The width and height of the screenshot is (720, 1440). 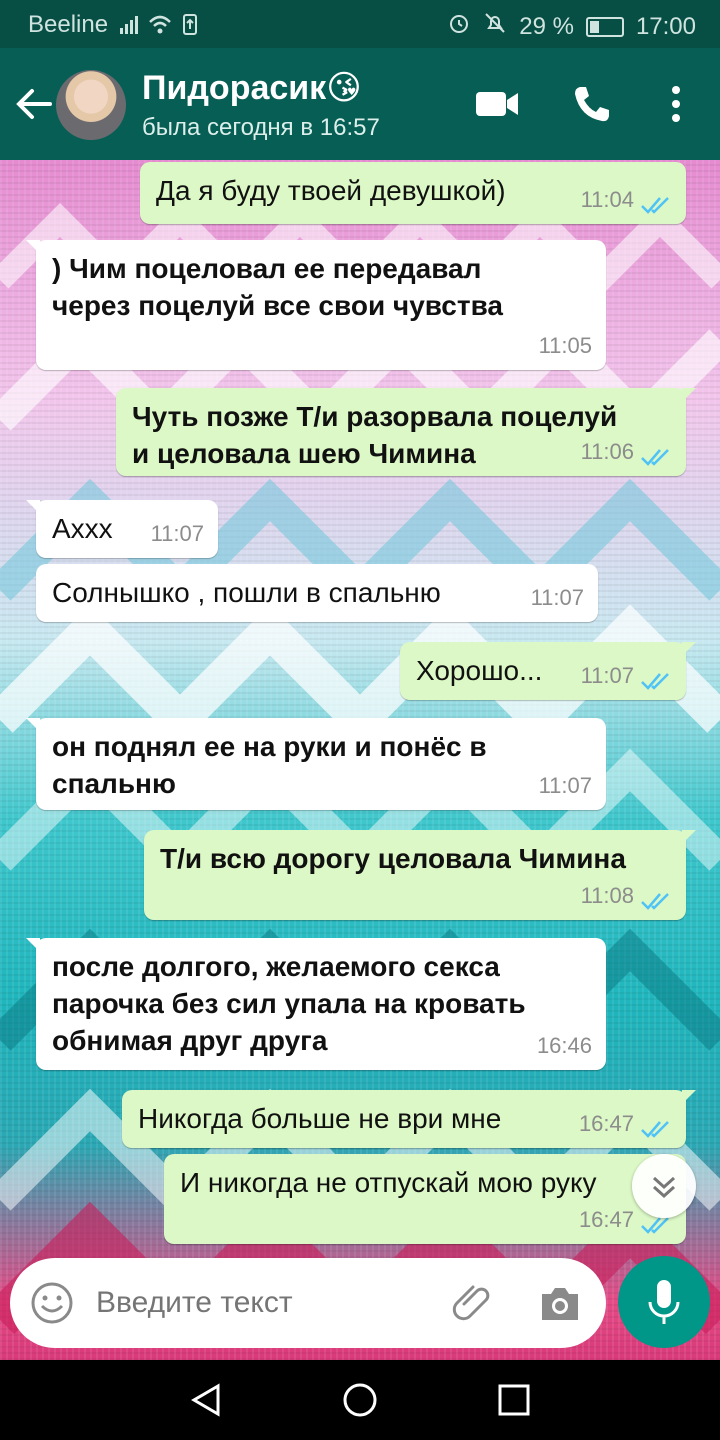 What do you see at coordinates (160, 27) in the screenshot?
I see `signal-icon` at bounding box center [160, 27].